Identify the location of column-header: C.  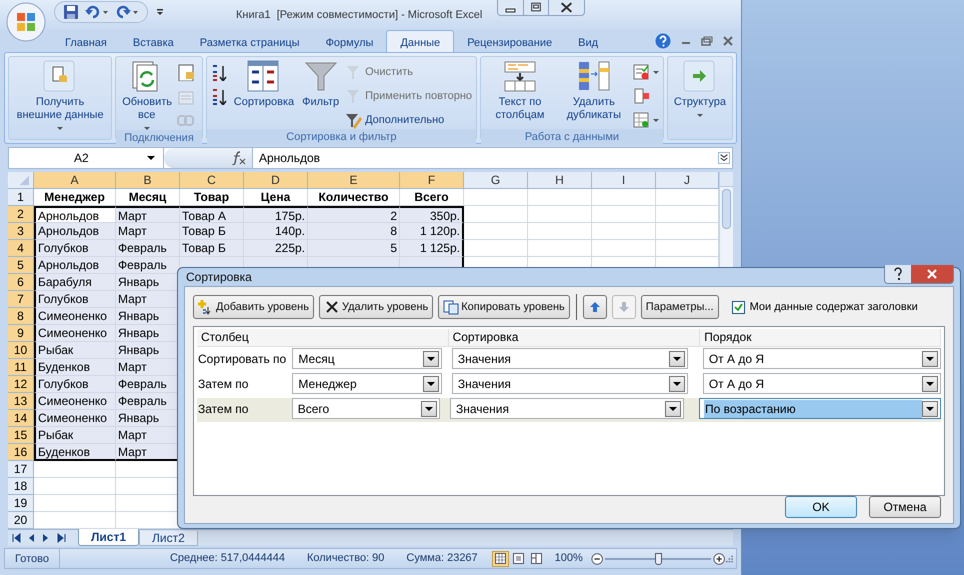
(212, 180).